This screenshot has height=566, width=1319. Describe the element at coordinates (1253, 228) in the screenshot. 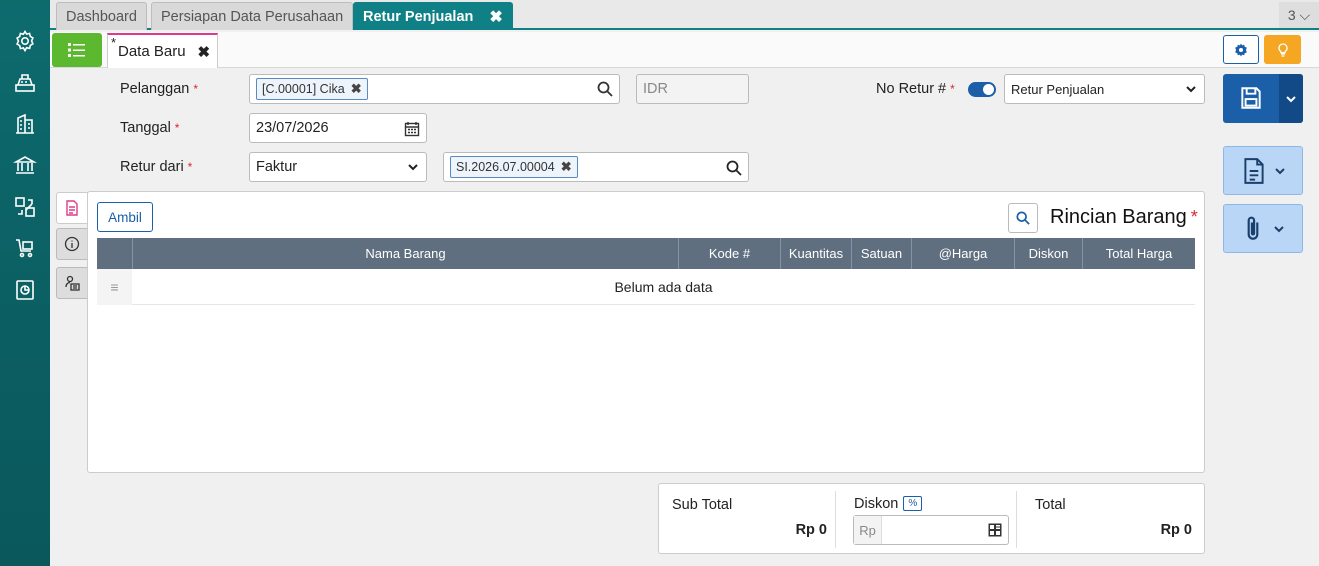

I see `paperclip-icon` at that location.